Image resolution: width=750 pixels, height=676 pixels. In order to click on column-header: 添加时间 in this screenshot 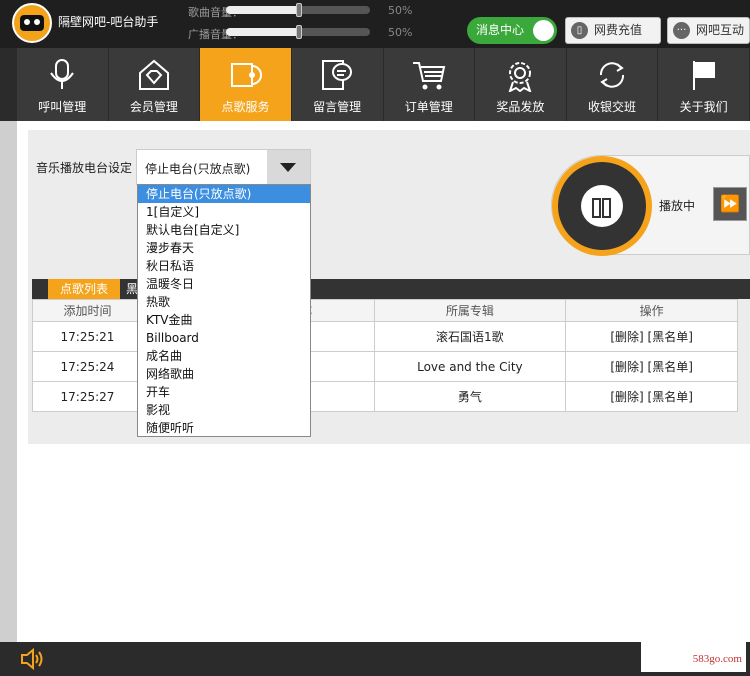, I will do `click(87, 310)`.